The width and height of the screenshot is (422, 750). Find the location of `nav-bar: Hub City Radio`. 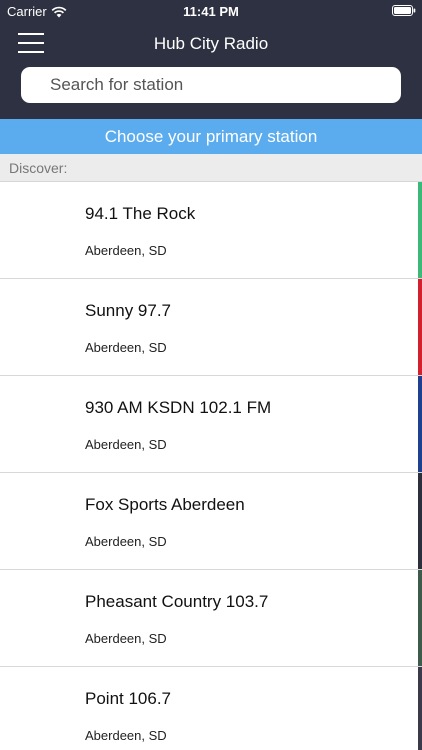

nav-bar: Hub City Radio is located at coordinates (211, 44).